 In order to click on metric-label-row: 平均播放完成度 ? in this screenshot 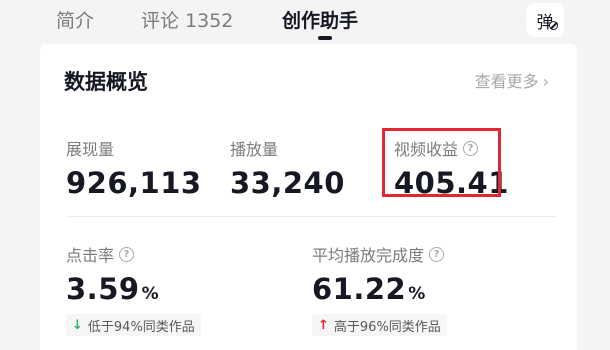, I will do `click(379, 254)`.